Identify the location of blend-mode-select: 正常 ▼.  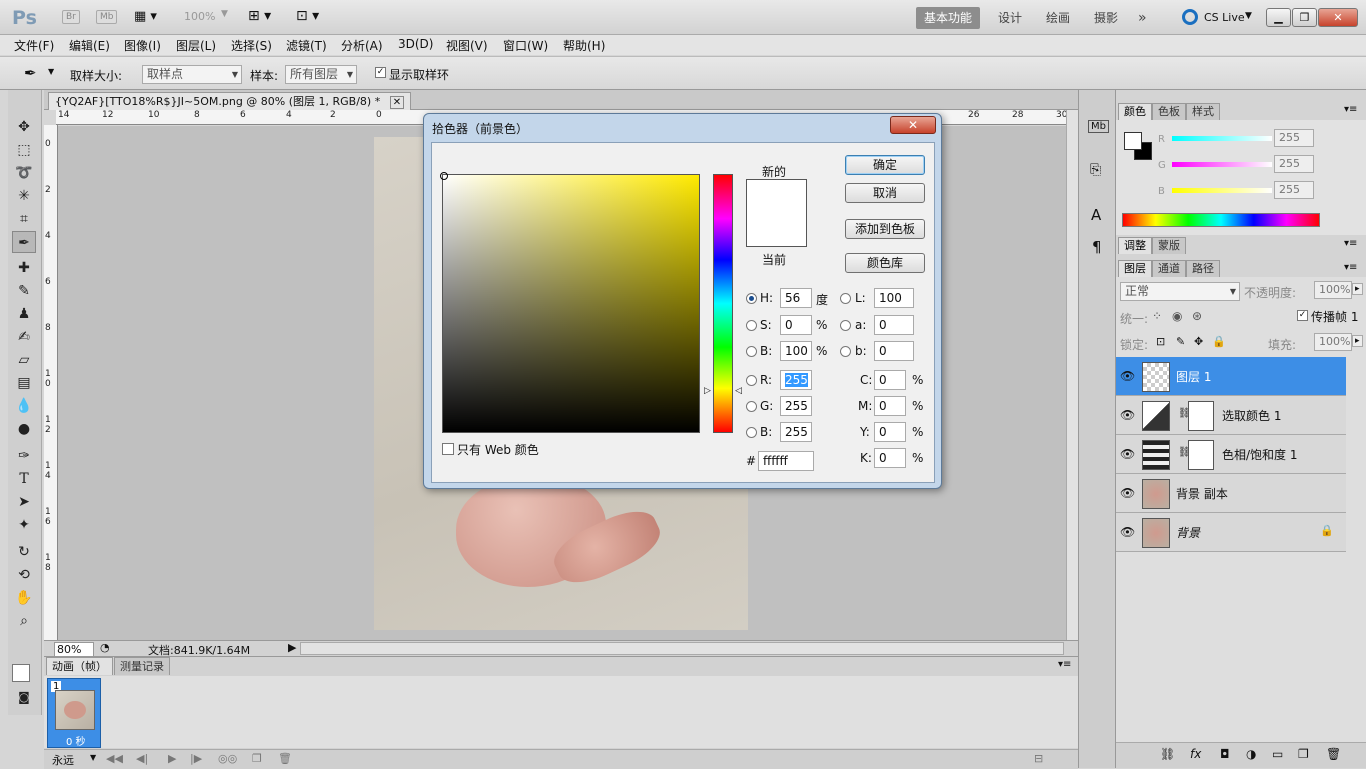
(1180, 291).